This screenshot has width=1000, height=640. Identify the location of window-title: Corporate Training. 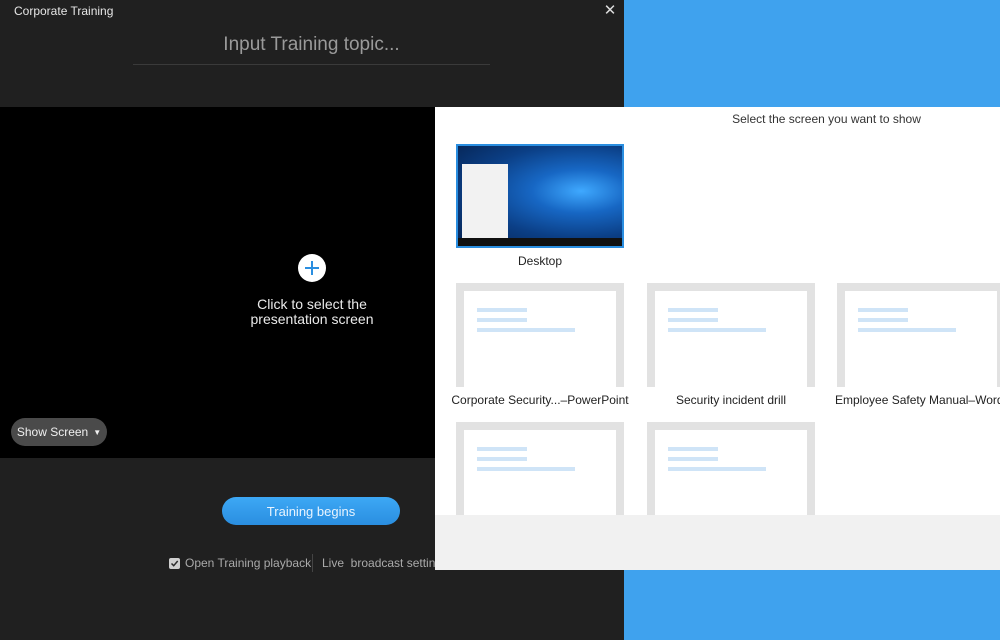
(64, 11).